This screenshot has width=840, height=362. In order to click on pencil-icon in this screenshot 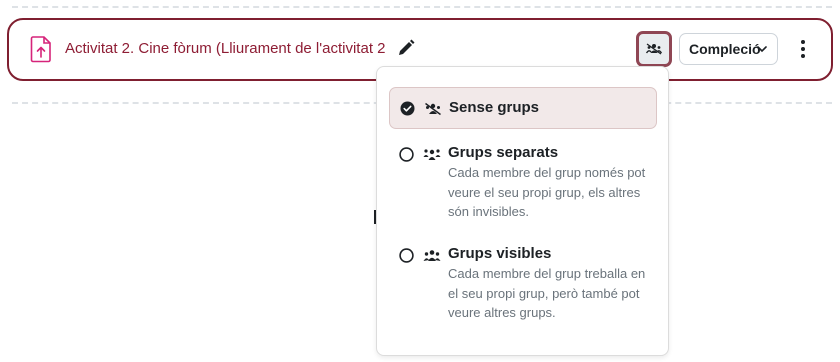, I will do `click(406, 48)`.